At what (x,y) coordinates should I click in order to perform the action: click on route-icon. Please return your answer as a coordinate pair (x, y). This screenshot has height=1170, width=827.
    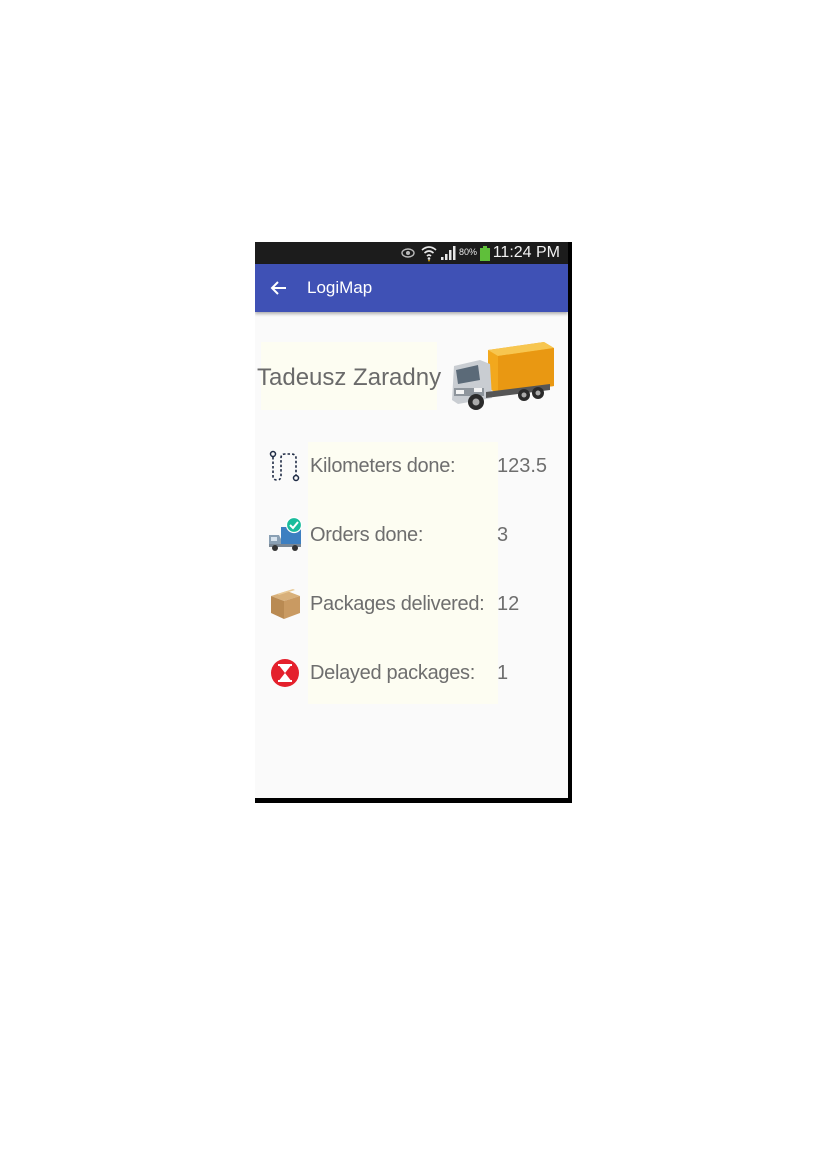
    Looking at the image, I should click on (284, 466).